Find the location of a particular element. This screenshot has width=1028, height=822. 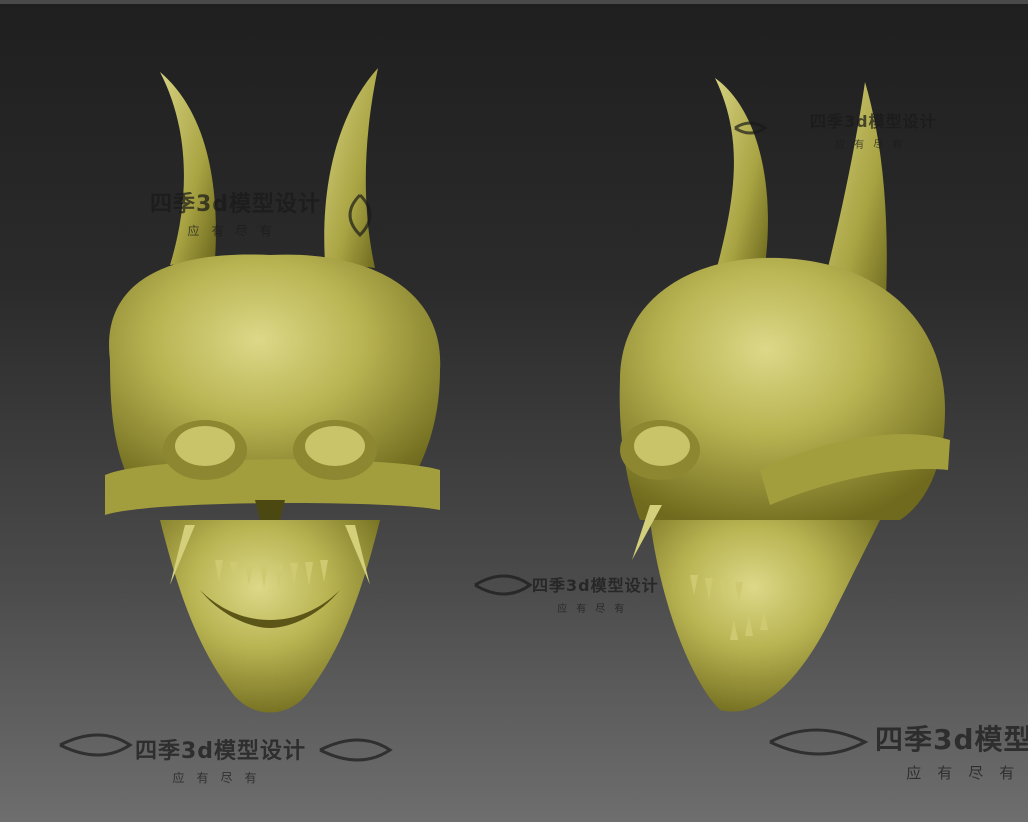

watermark-top-left: 四季3d模型设计 应有尽有 is located at coordinates (235, 212).